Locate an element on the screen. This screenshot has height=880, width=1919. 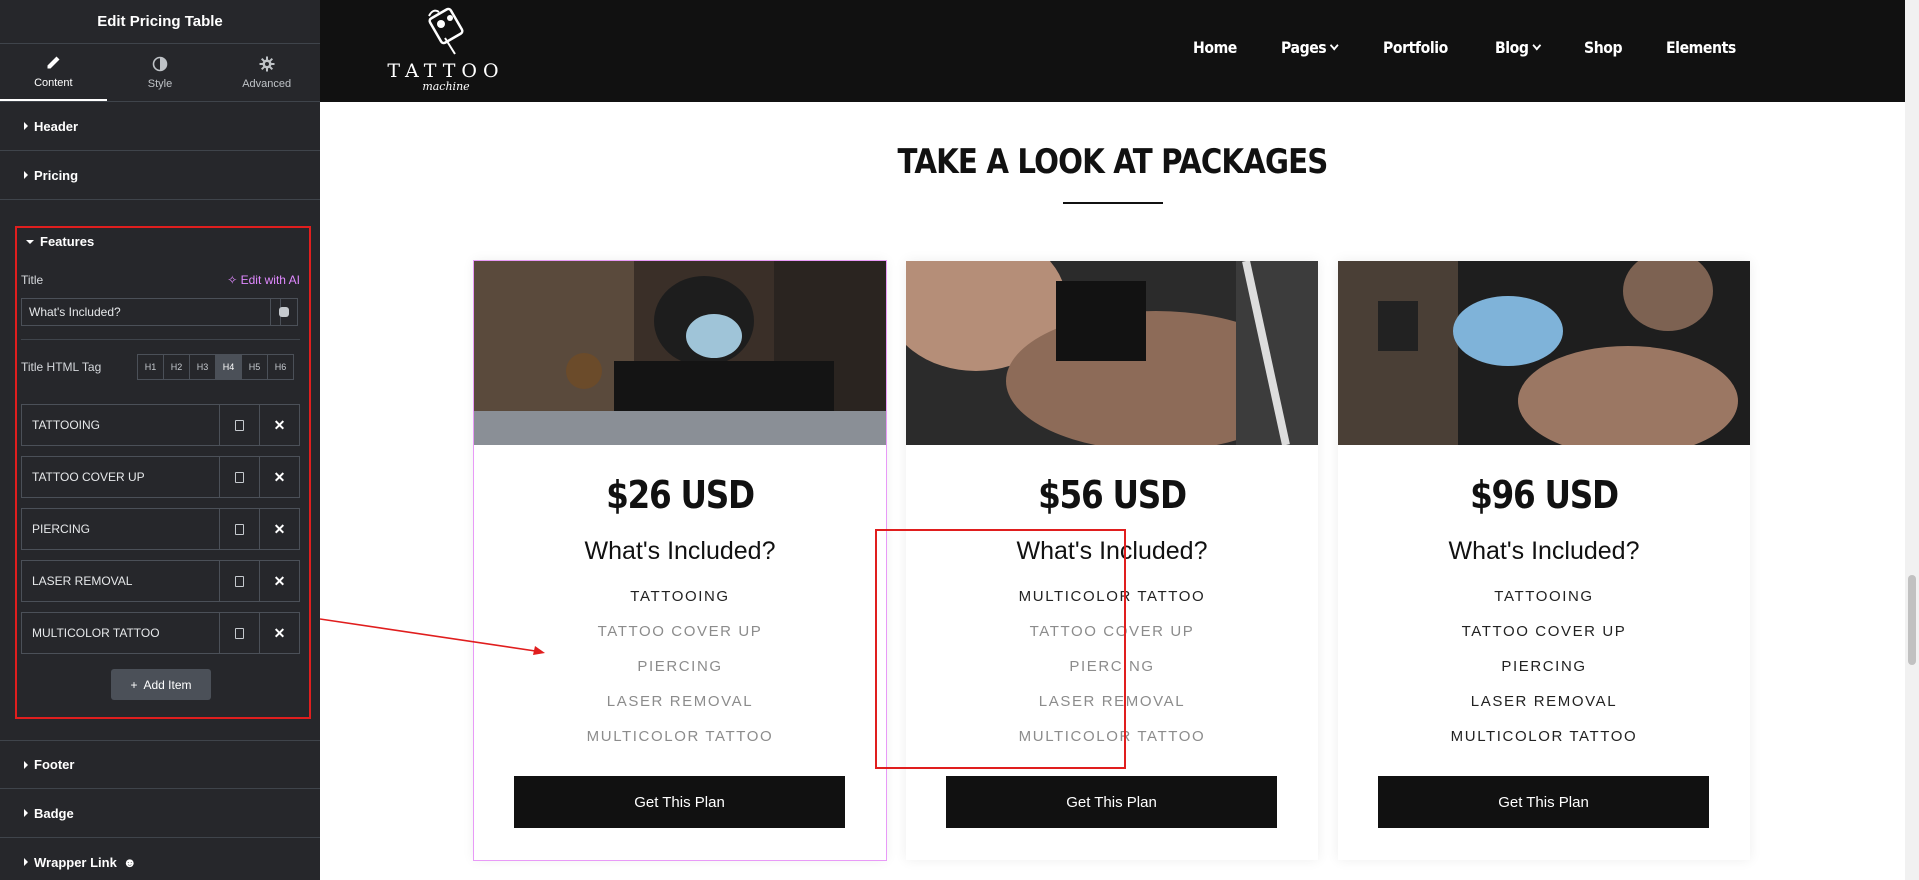
feature-item: PIERCING is located at coordinates (1544, 666).